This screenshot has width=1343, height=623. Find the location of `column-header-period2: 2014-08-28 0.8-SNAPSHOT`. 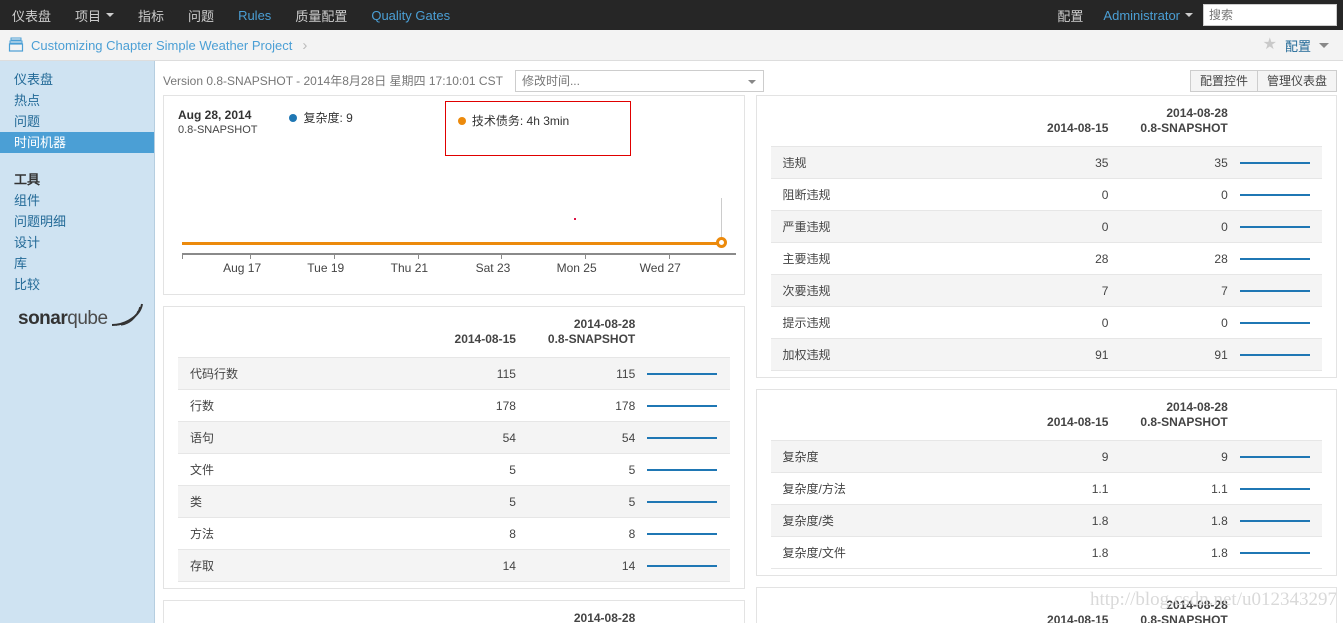

column-header-period2: 2014-08-28 0.8-SNAPSHOT is located at coordinates (1172, 605).